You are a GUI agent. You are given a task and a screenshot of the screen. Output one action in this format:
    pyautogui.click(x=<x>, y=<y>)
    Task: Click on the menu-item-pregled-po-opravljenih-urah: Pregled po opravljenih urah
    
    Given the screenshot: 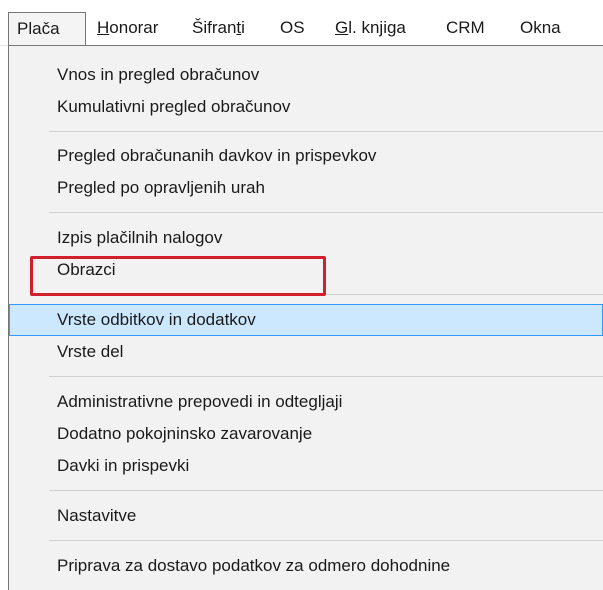 What is the action you would take?
    pyautogui.click(x=306, y=188)
    